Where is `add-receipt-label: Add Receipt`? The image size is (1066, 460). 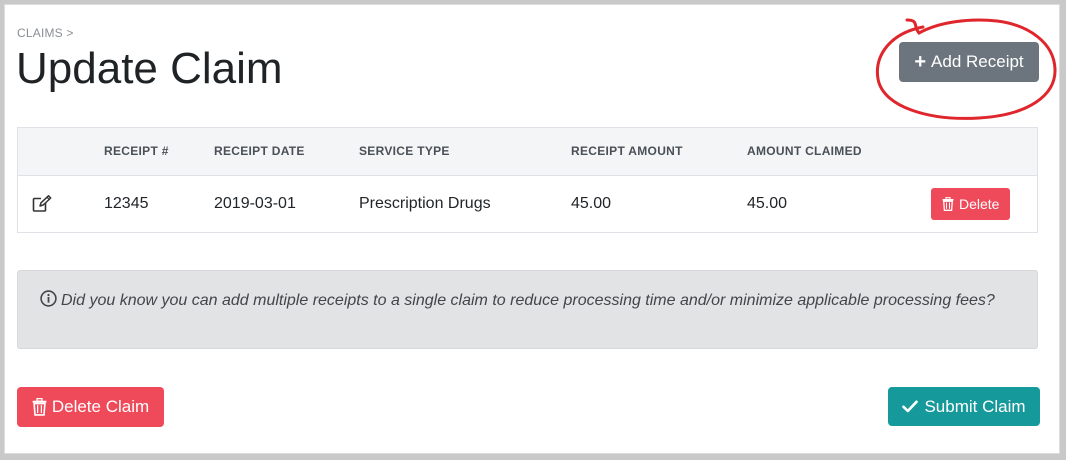 add-receipt-label: Add Receipt is located at coordinates (977, 61).